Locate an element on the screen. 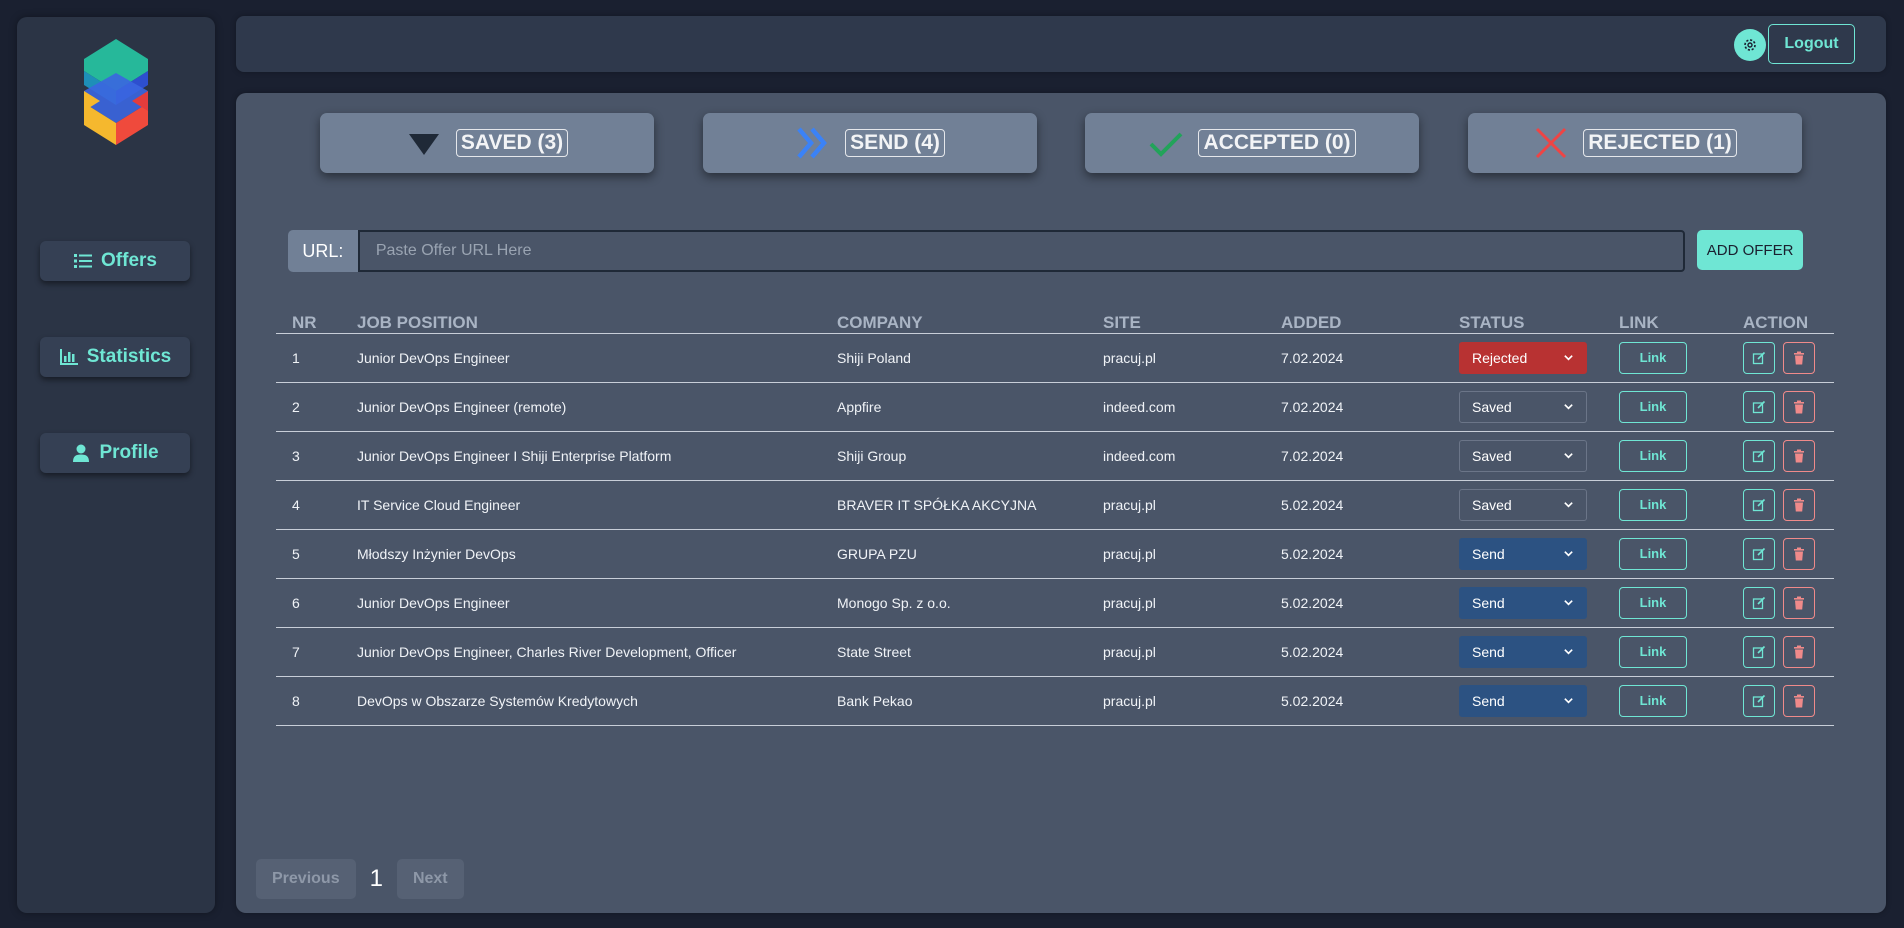 This screenshot has height=928, width=1904. cell-job-position: DevOps w Obszarze Systemów Kredytowych is located at coordinates (581, 701).